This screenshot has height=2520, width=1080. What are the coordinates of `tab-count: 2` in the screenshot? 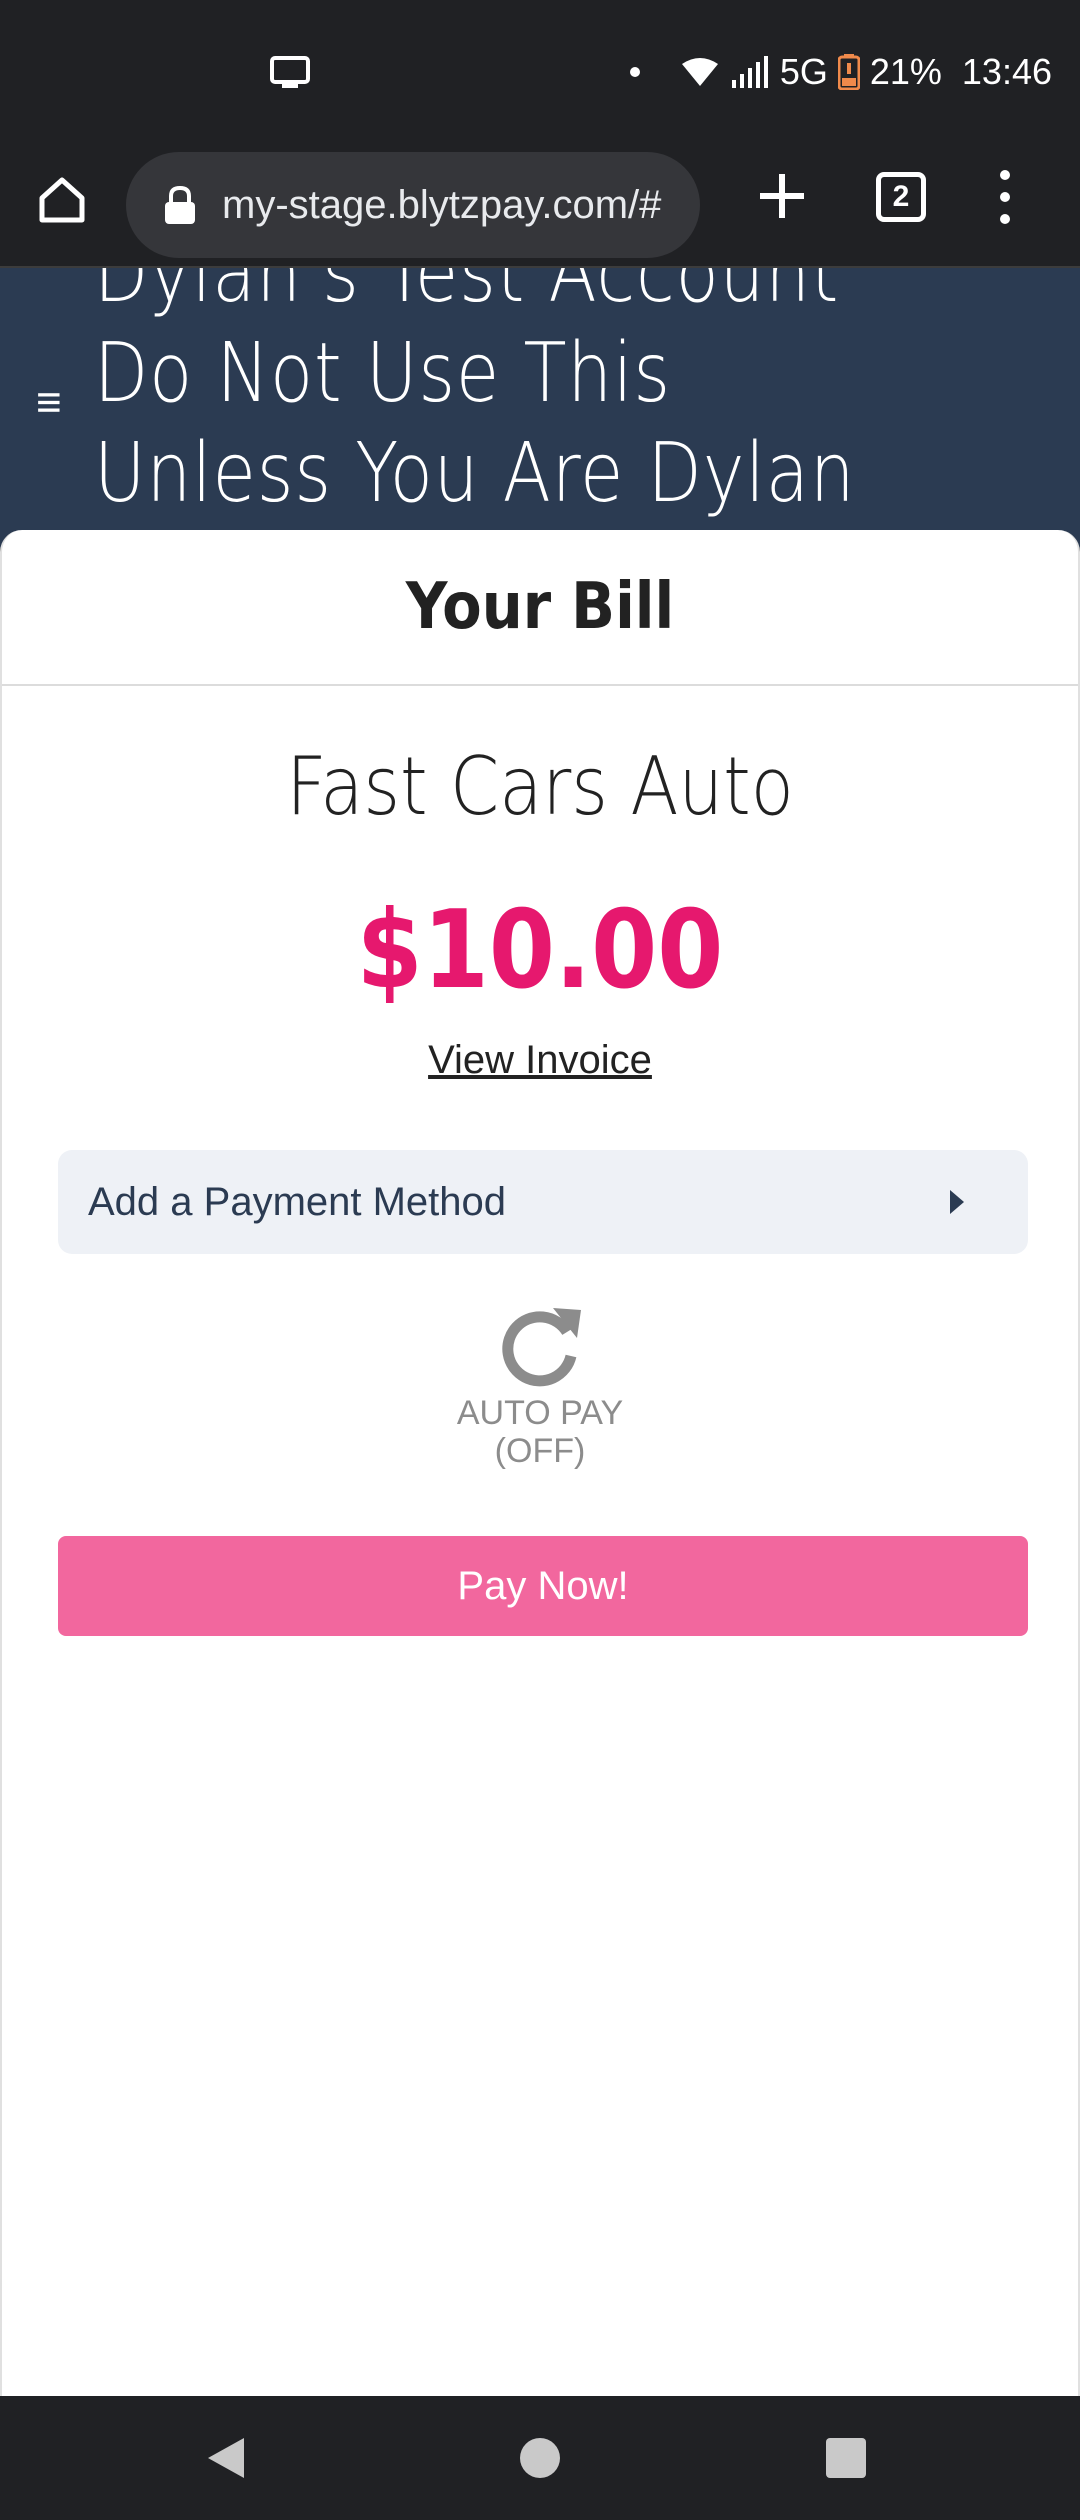 It's located at (901, 196).